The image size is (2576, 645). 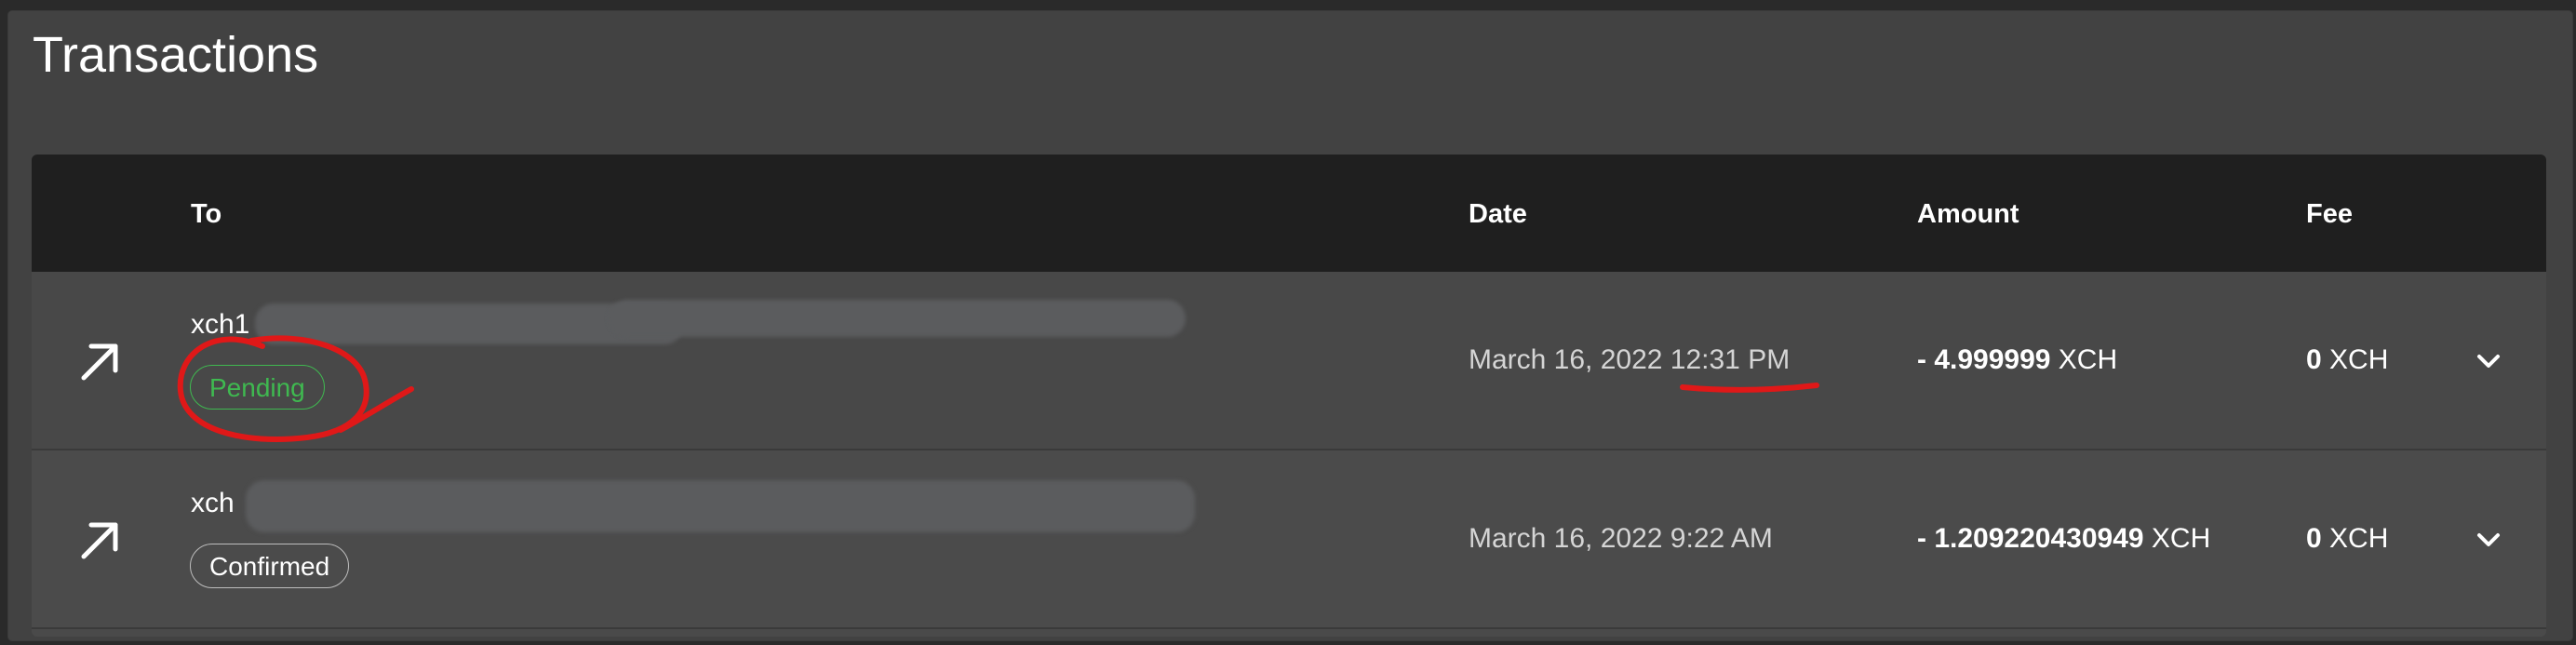 I want to click on transaction-amount: - 1.209220430949 XCH, so click(x=2063, y=539).